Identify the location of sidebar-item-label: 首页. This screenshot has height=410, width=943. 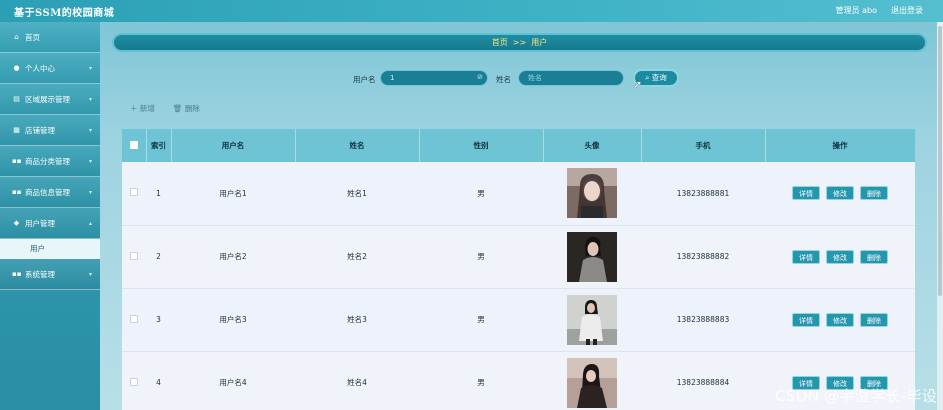
(32, 37).